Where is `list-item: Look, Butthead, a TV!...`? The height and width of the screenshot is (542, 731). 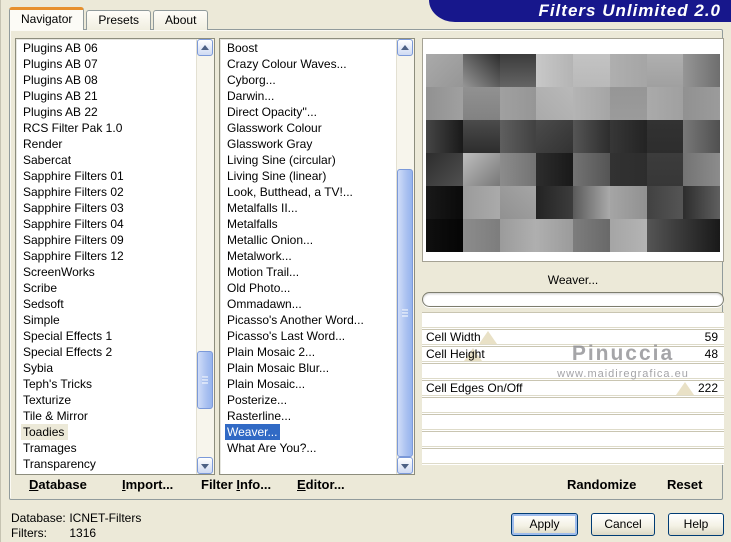 list-item: Look, Butthead, a TV!... is located at coordinates (311, 192).